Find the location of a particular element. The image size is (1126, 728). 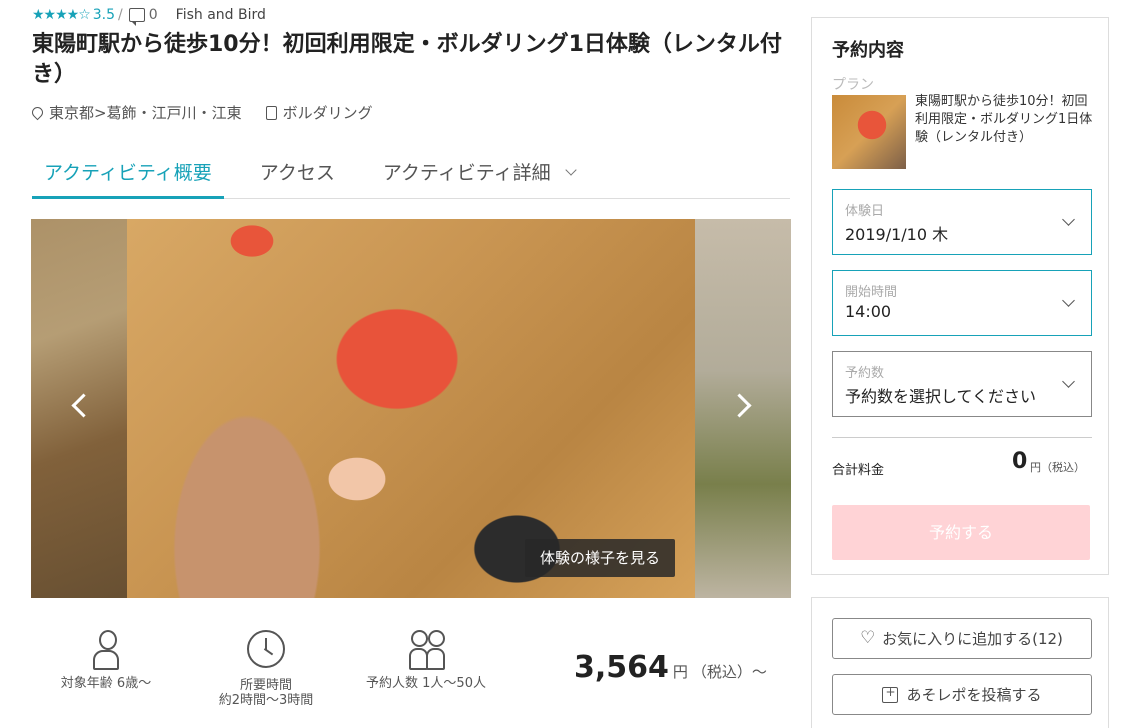

tab-details: アクティビティ詳細 is located at coordinates (479, 173).